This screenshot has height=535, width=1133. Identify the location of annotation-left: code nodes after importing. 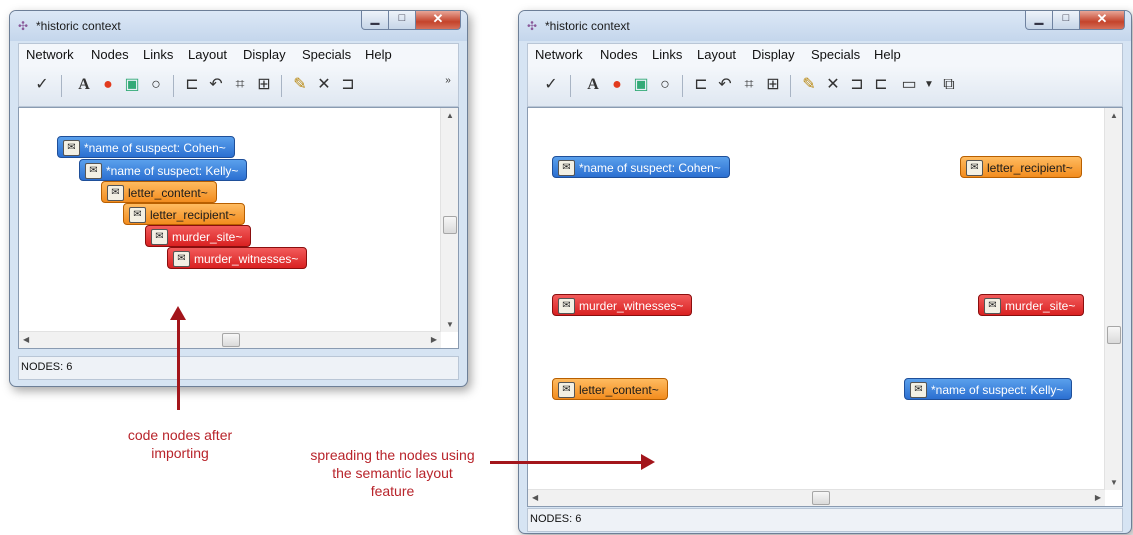
(180, 444).